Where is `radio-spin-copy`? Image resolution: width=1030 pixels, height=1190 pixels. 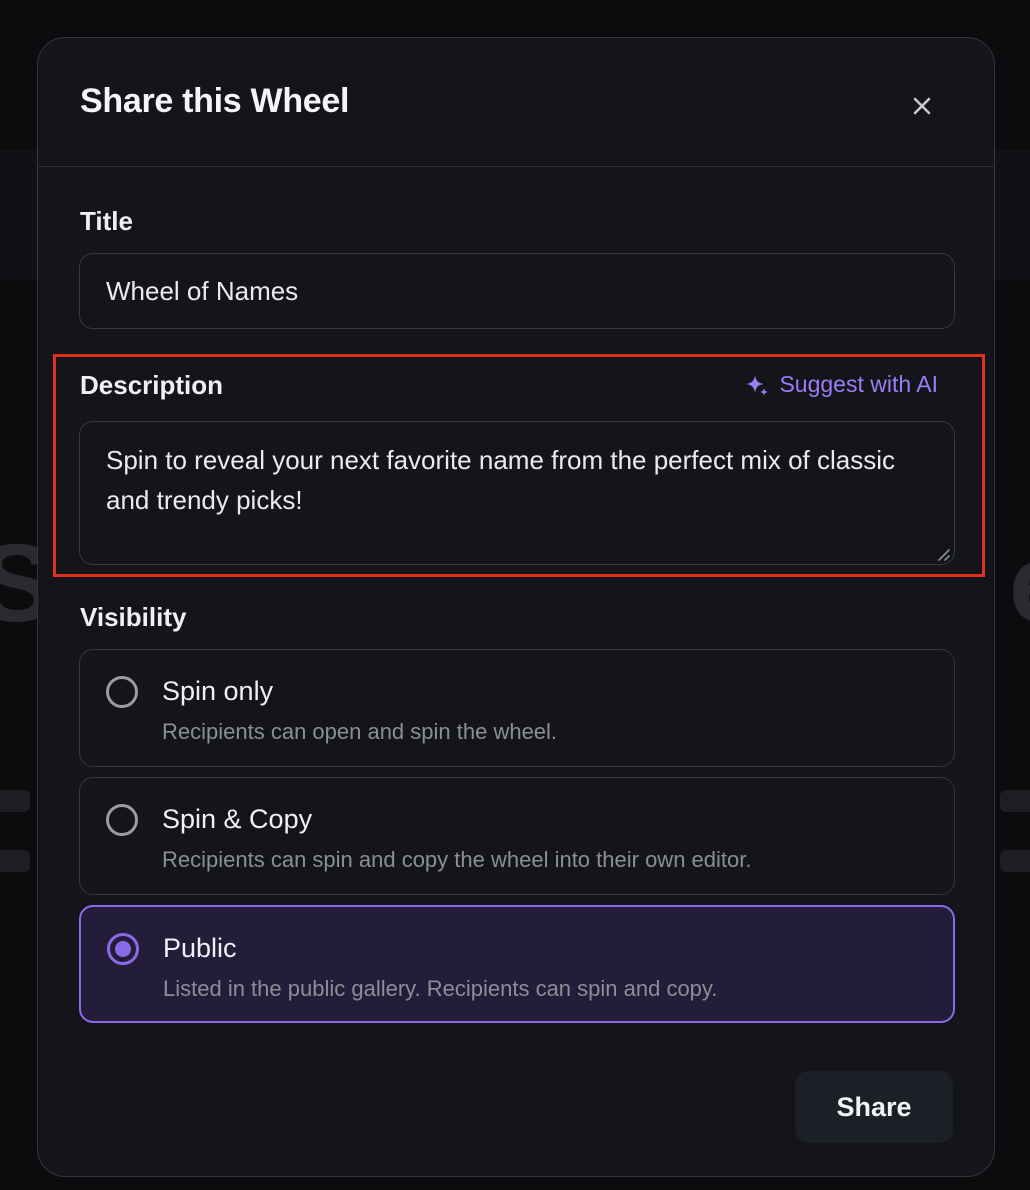 radio-spin-copy is located at coordinates (122, 820).